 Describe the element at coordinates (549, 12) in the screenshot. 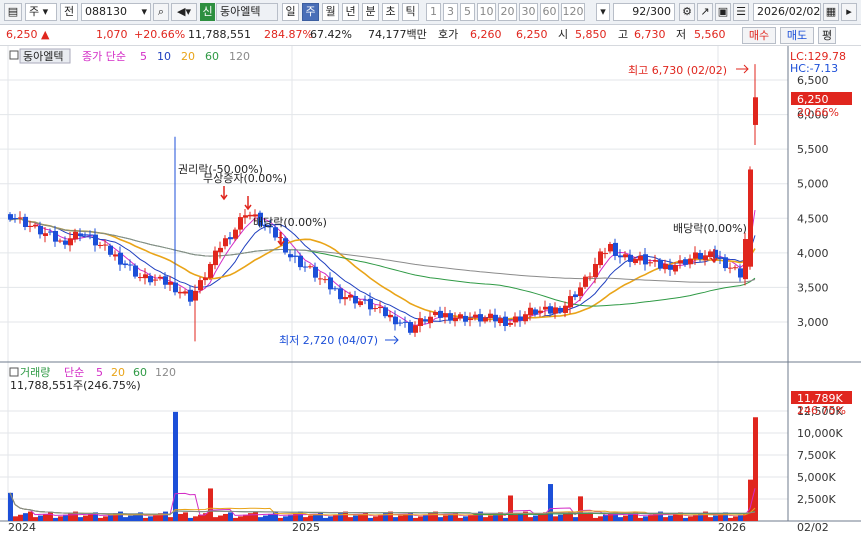

I see `minute-opt-60: 60` at that location.